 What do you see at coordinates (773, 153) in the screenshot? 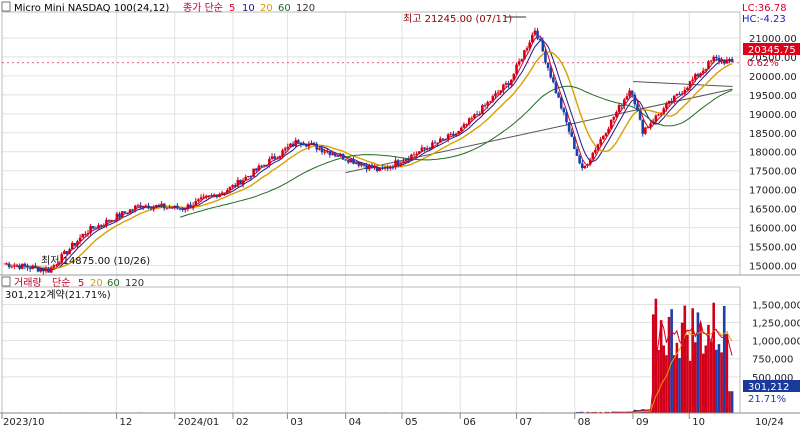
I see `price-tick-label: 18000.00` at bounding box center [773, 153].